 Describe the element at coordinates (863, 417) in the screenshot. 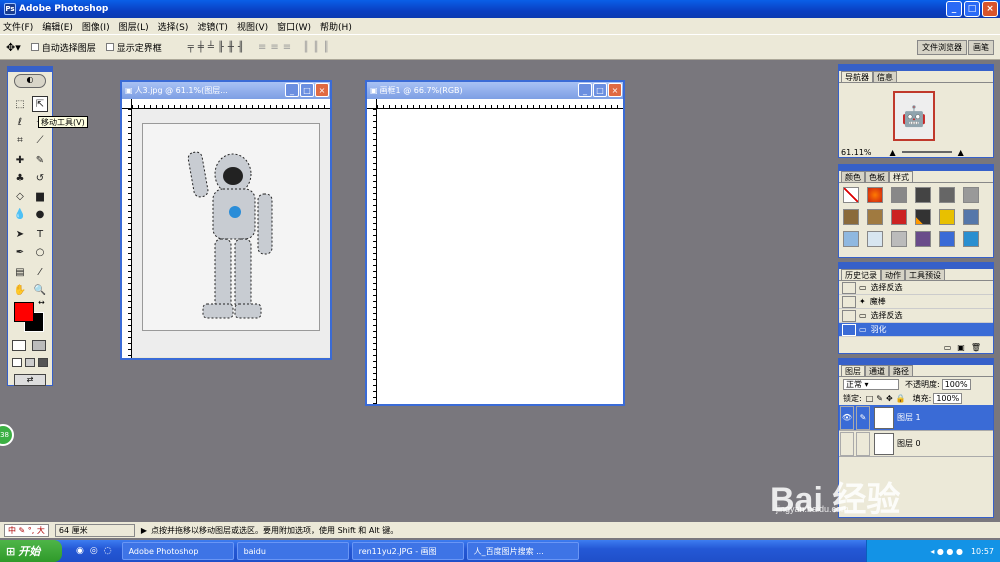

I see `brush-link-icon: ✎` at that location.